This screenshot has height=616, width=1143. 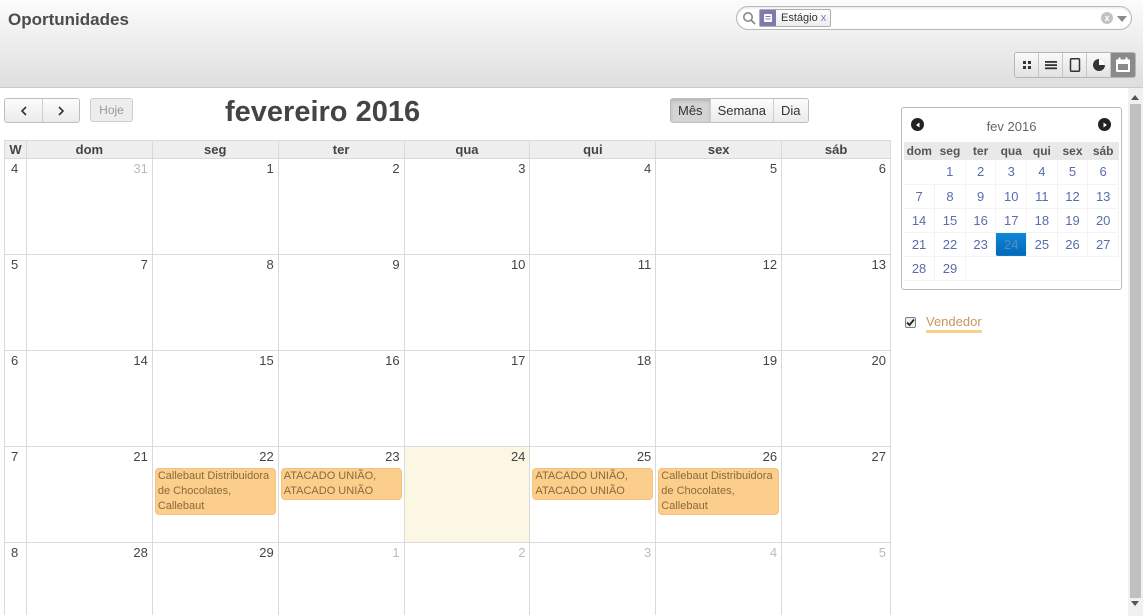 What do you see at coordinates (1042, 196) in the screenshot?
I see `mini-day: 11` at bounding box center [1042, 196].